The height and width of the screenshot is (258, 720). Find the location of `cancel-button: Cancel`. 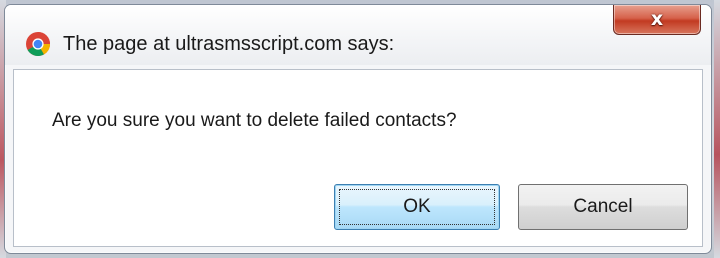

cancel-button: Cancel is located at coordinates (603, 207).